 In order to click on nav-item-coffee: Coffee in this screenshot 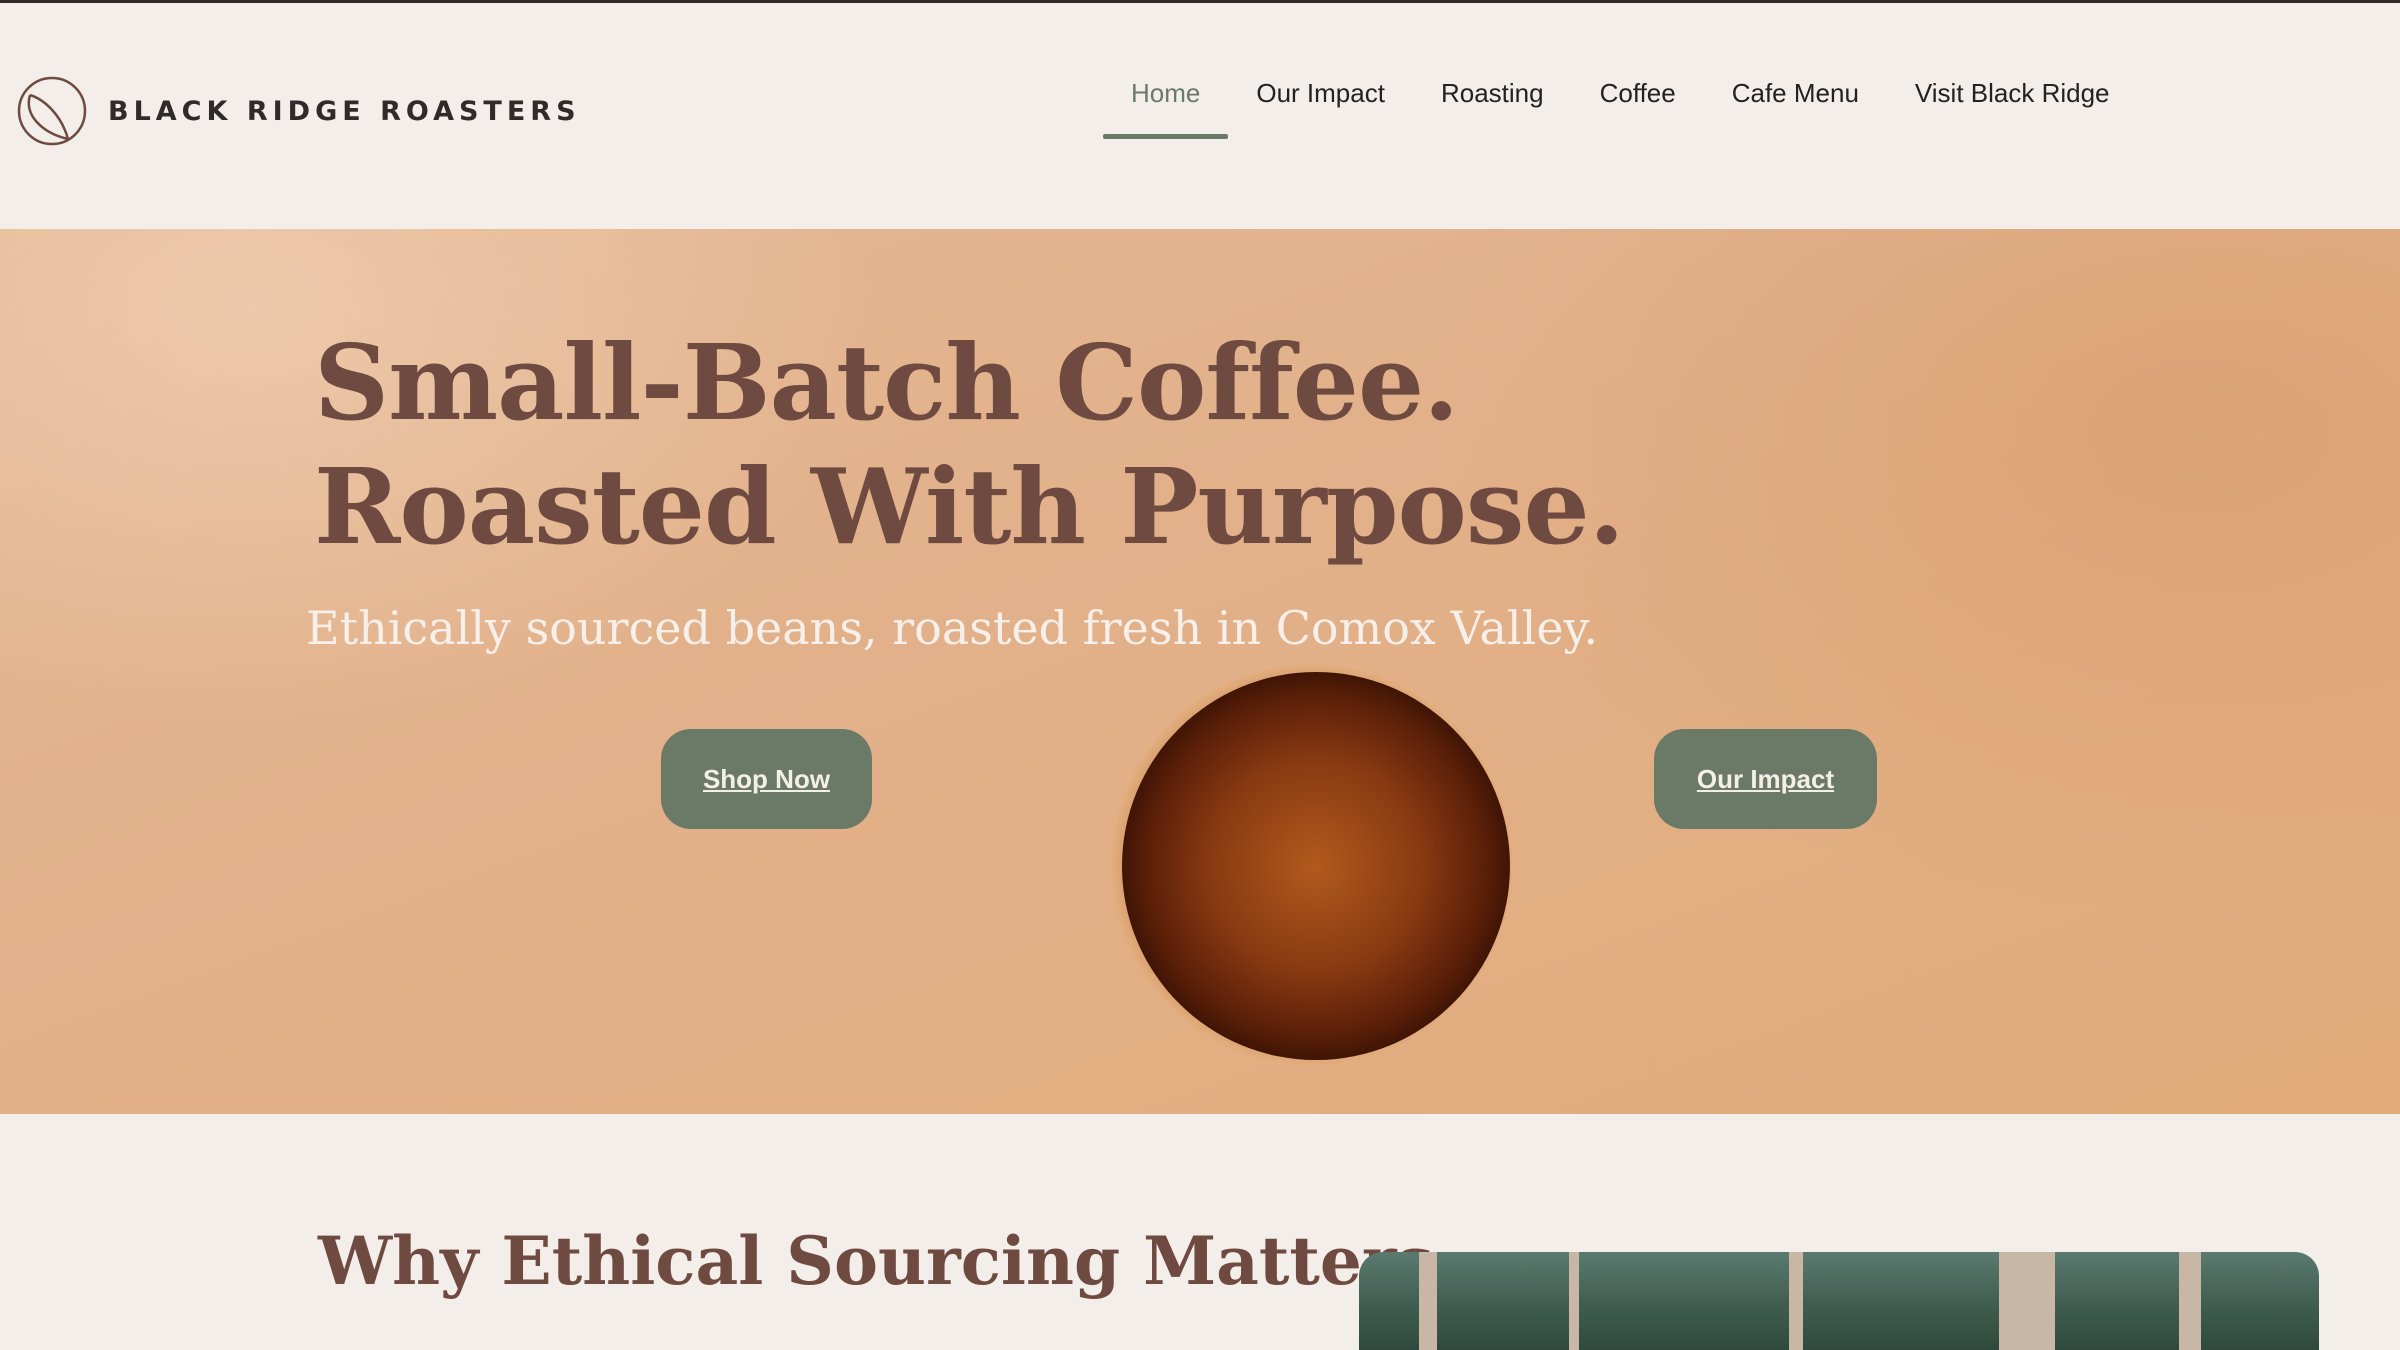, I will do `click(1638, 98)`.